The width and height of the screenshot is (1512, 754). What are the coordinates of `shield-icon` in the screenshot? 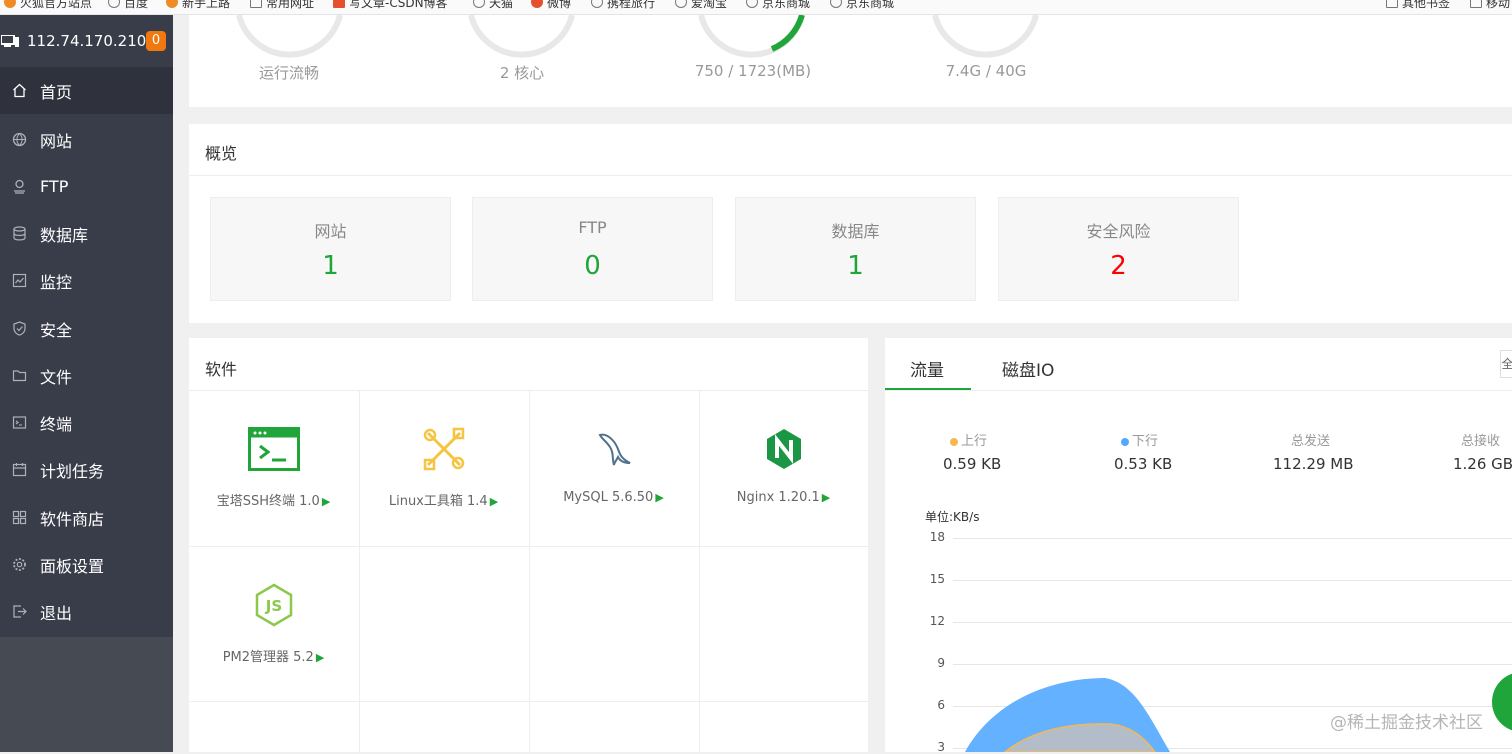 It's located at (19, 328).